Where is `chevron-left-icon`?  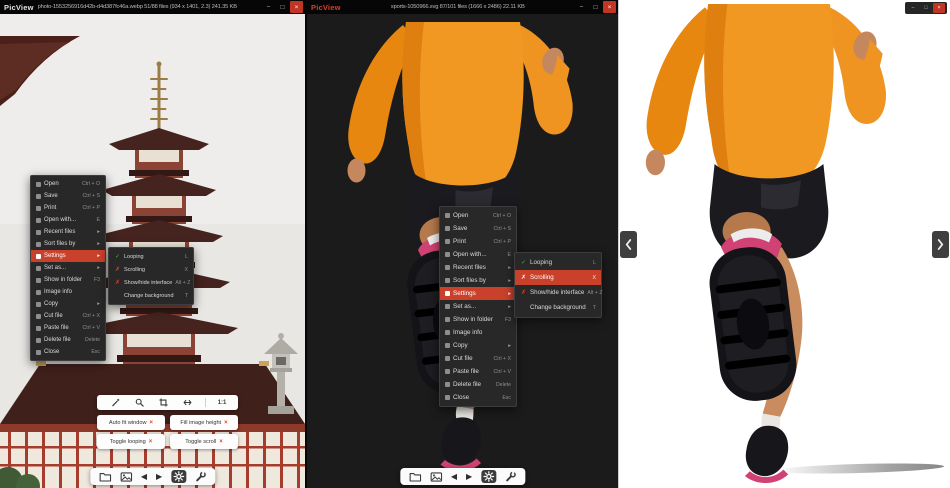
chevron-left-icon is located at coordinates (628, 244).